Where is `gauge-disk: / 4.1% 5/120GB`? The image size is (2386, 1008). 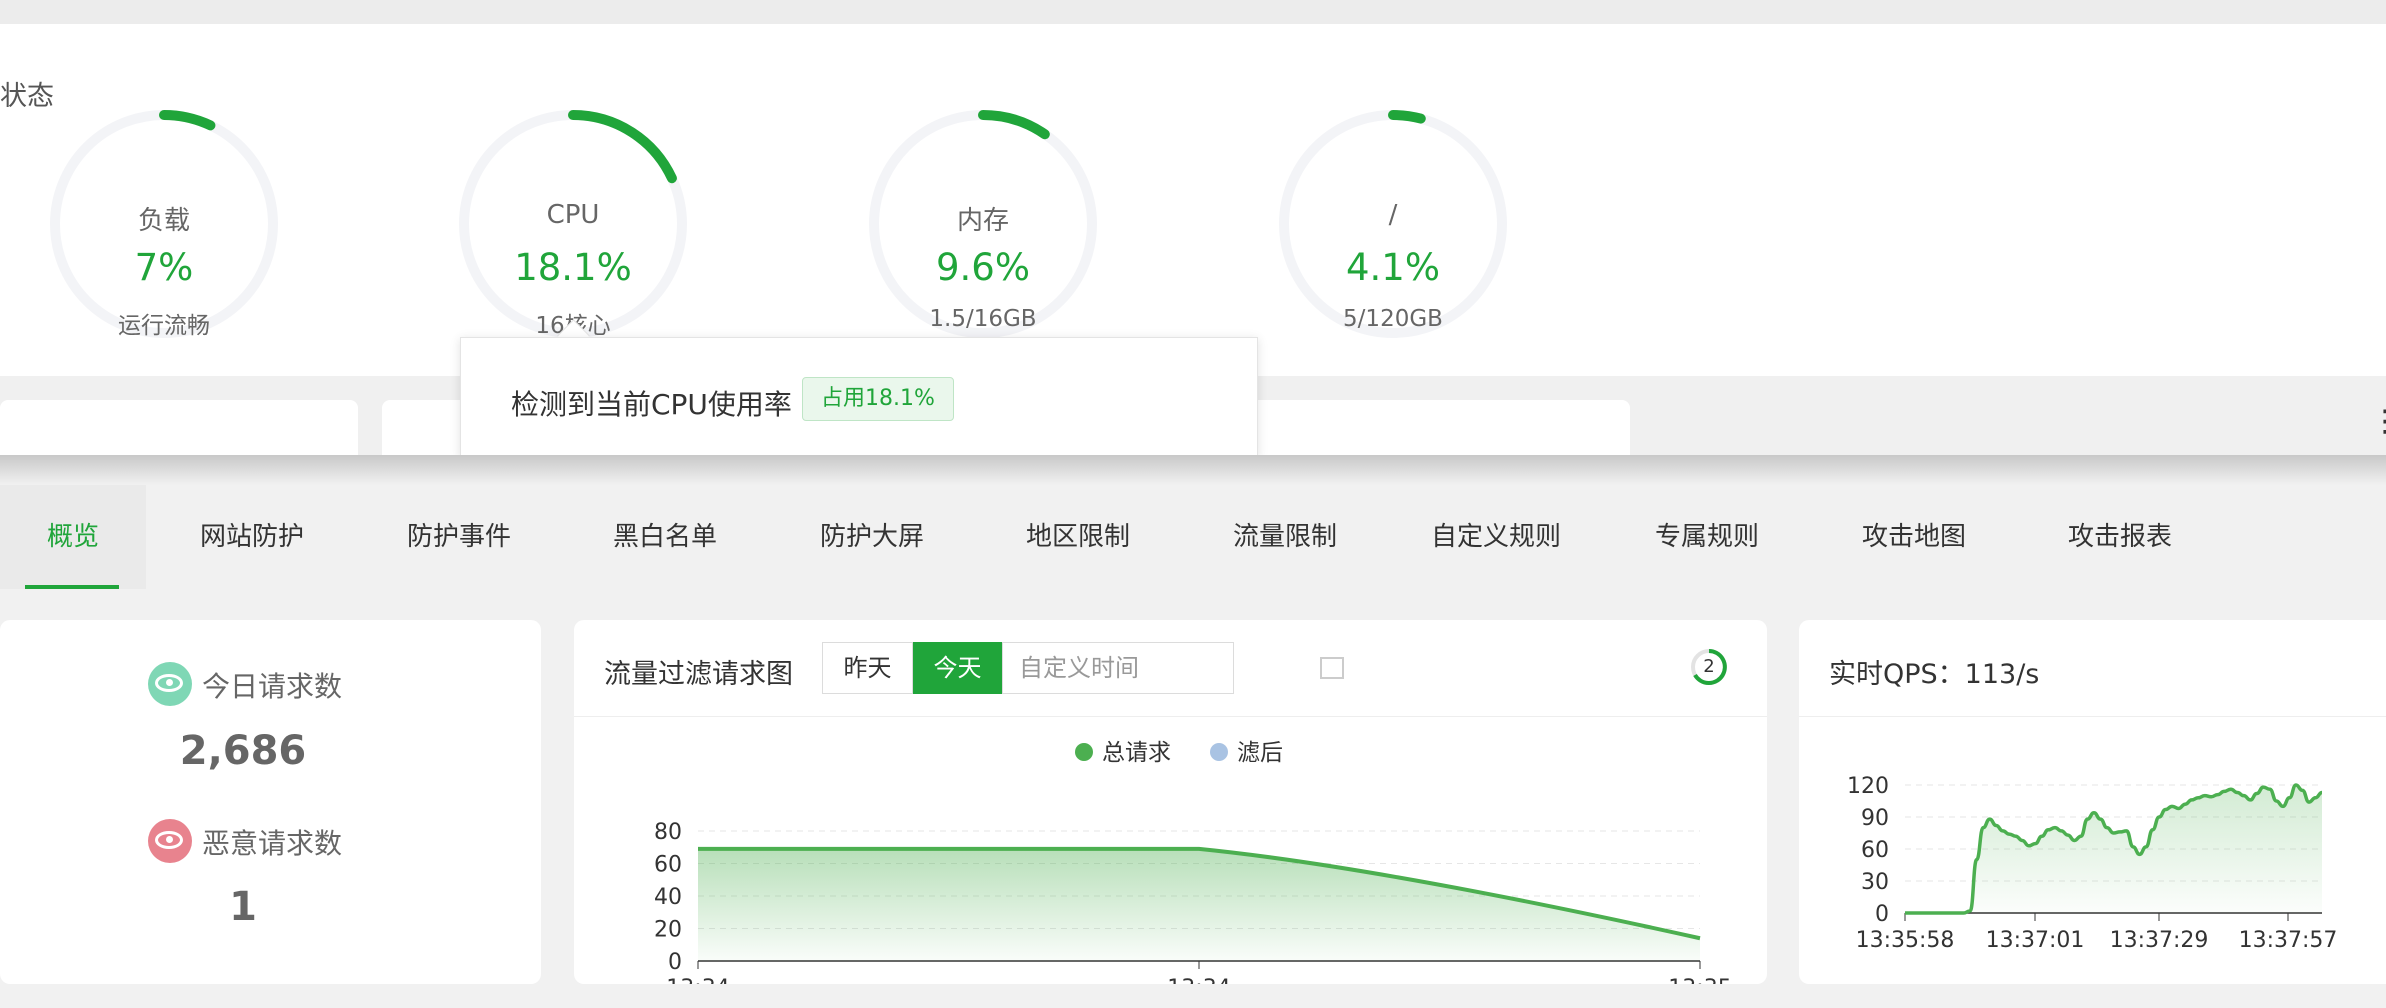
gauge-disk: / 4.1% 5/120GB is located at coordinates (1393, 241).